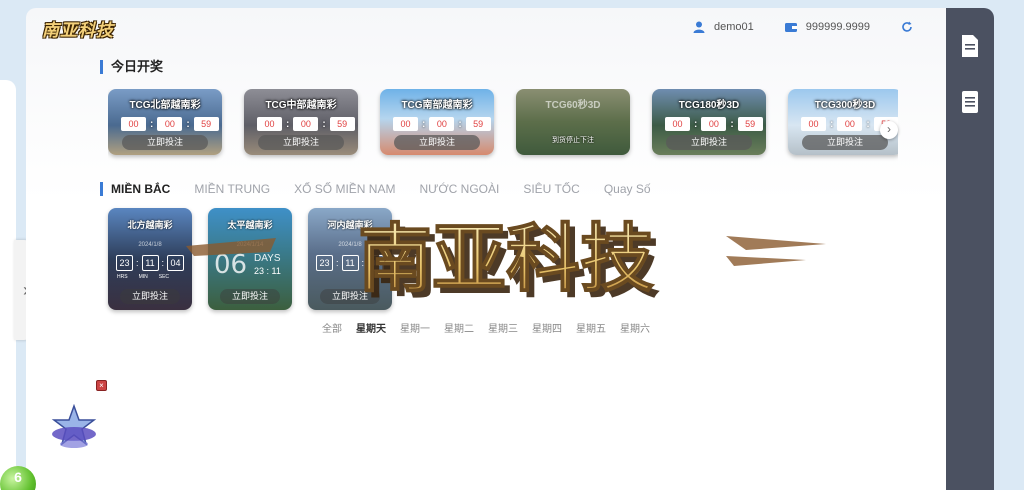 The image size is (1024, 490). What do you see at coordinates (344, 189) in the screenshot?
I see `tab-mien-nam: XỔ SỐ MIỀN NAM` at bounding box center [344, 189].